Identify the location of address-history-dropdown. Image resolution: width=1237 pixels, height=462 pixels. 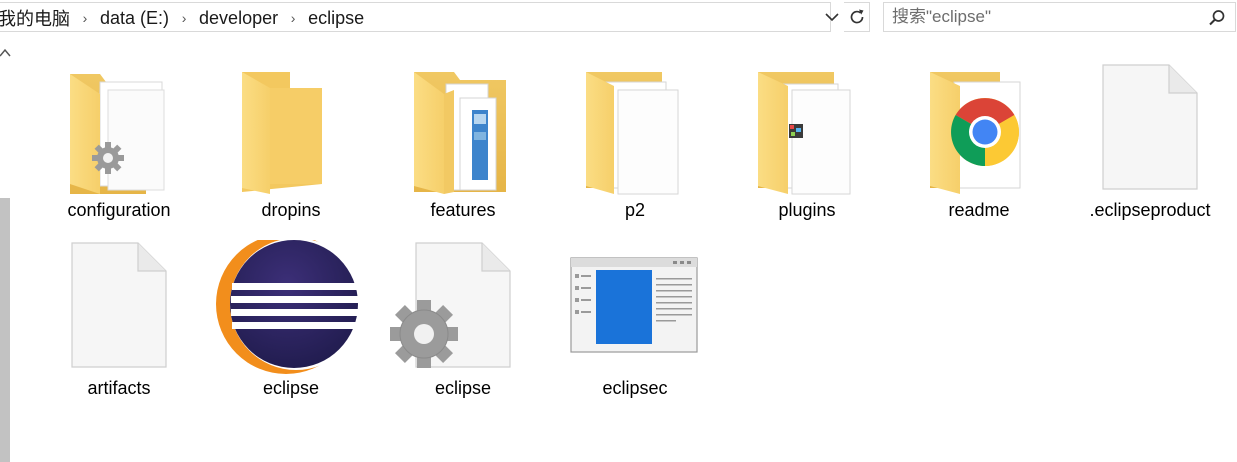
(832, 17).